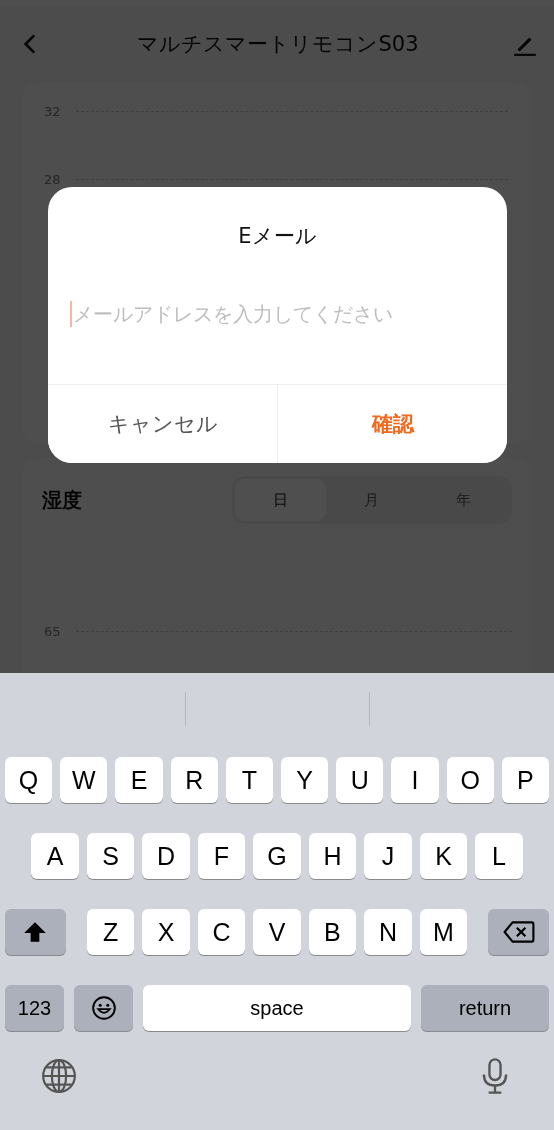 The width and height of the screenshot is (554, 1130). Describe the element at coordinates (71, 314) in the screenshot. I see `text-cursor` at that location.